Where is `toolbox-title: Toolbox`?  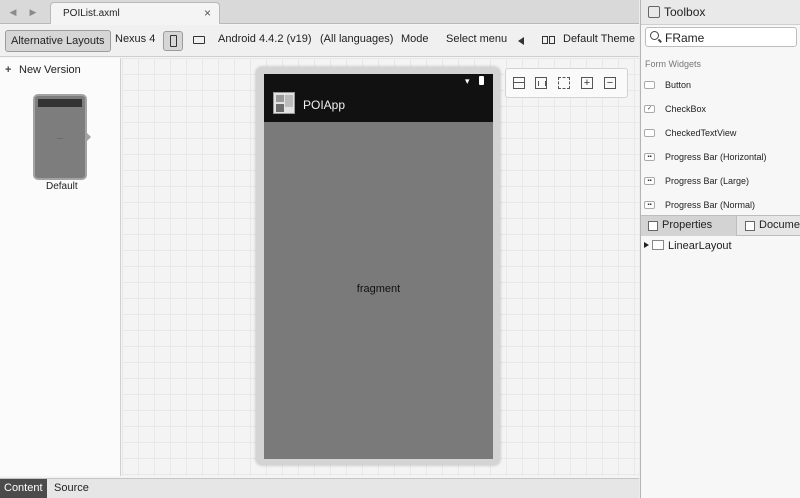
toolbox-title: Toolbox is located at coordinates (685, 12).